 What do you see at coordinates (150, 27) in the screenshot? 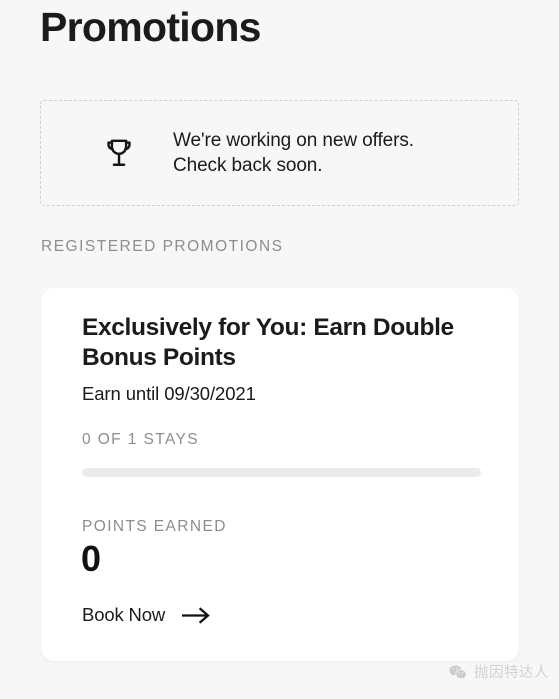
I see `page-title: Promotions` at bounding box center [150, 27].